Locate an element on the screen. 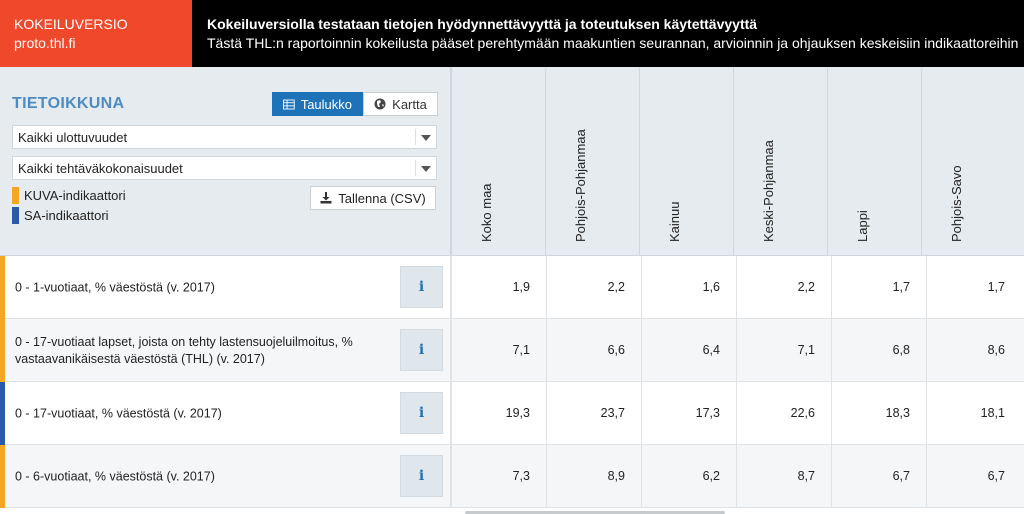 This screenshot has width=1024, height=514. value-cell: 6,2 is located at coordinates (688, 476).